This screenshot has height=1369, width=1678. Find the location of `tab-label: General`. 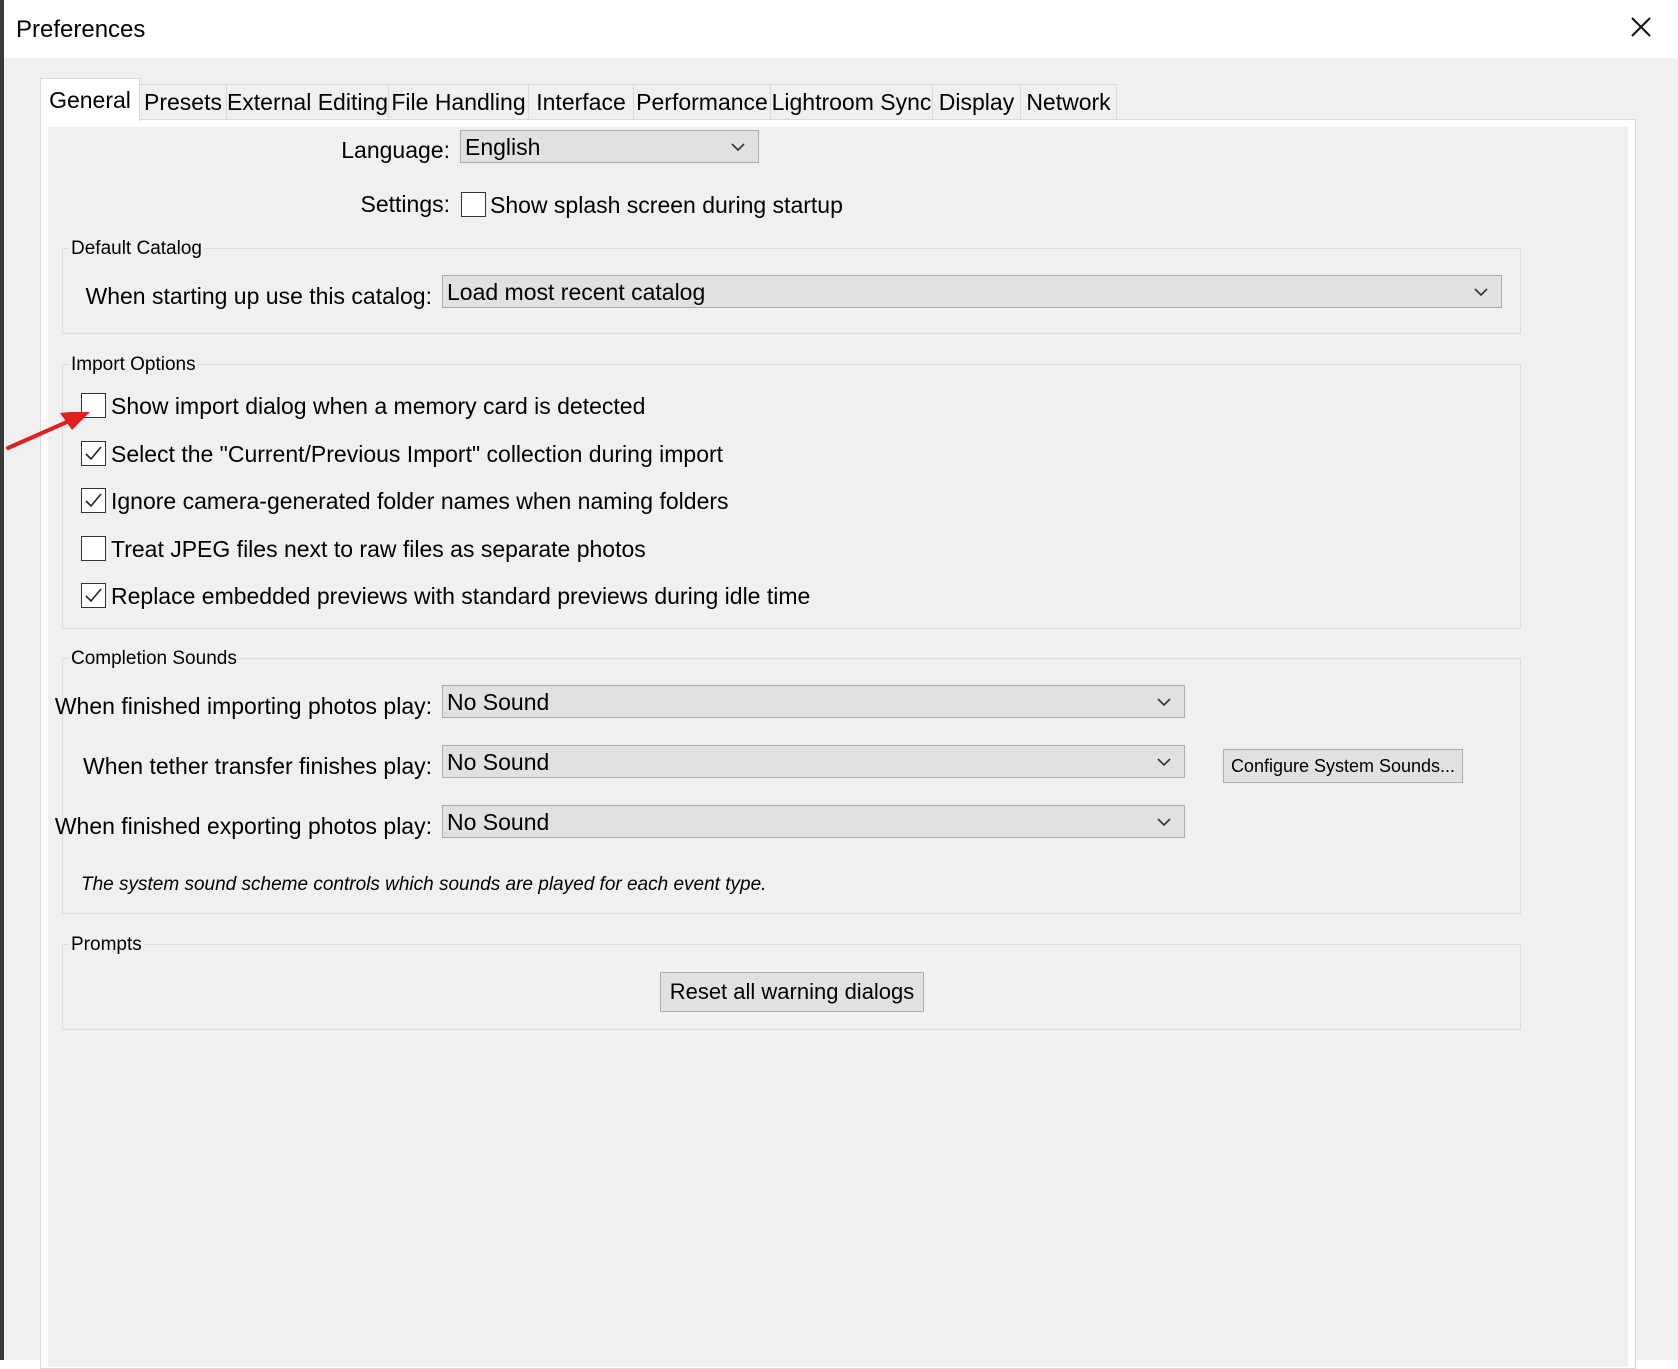

tab-label: General is located at coordinates (90, 99).